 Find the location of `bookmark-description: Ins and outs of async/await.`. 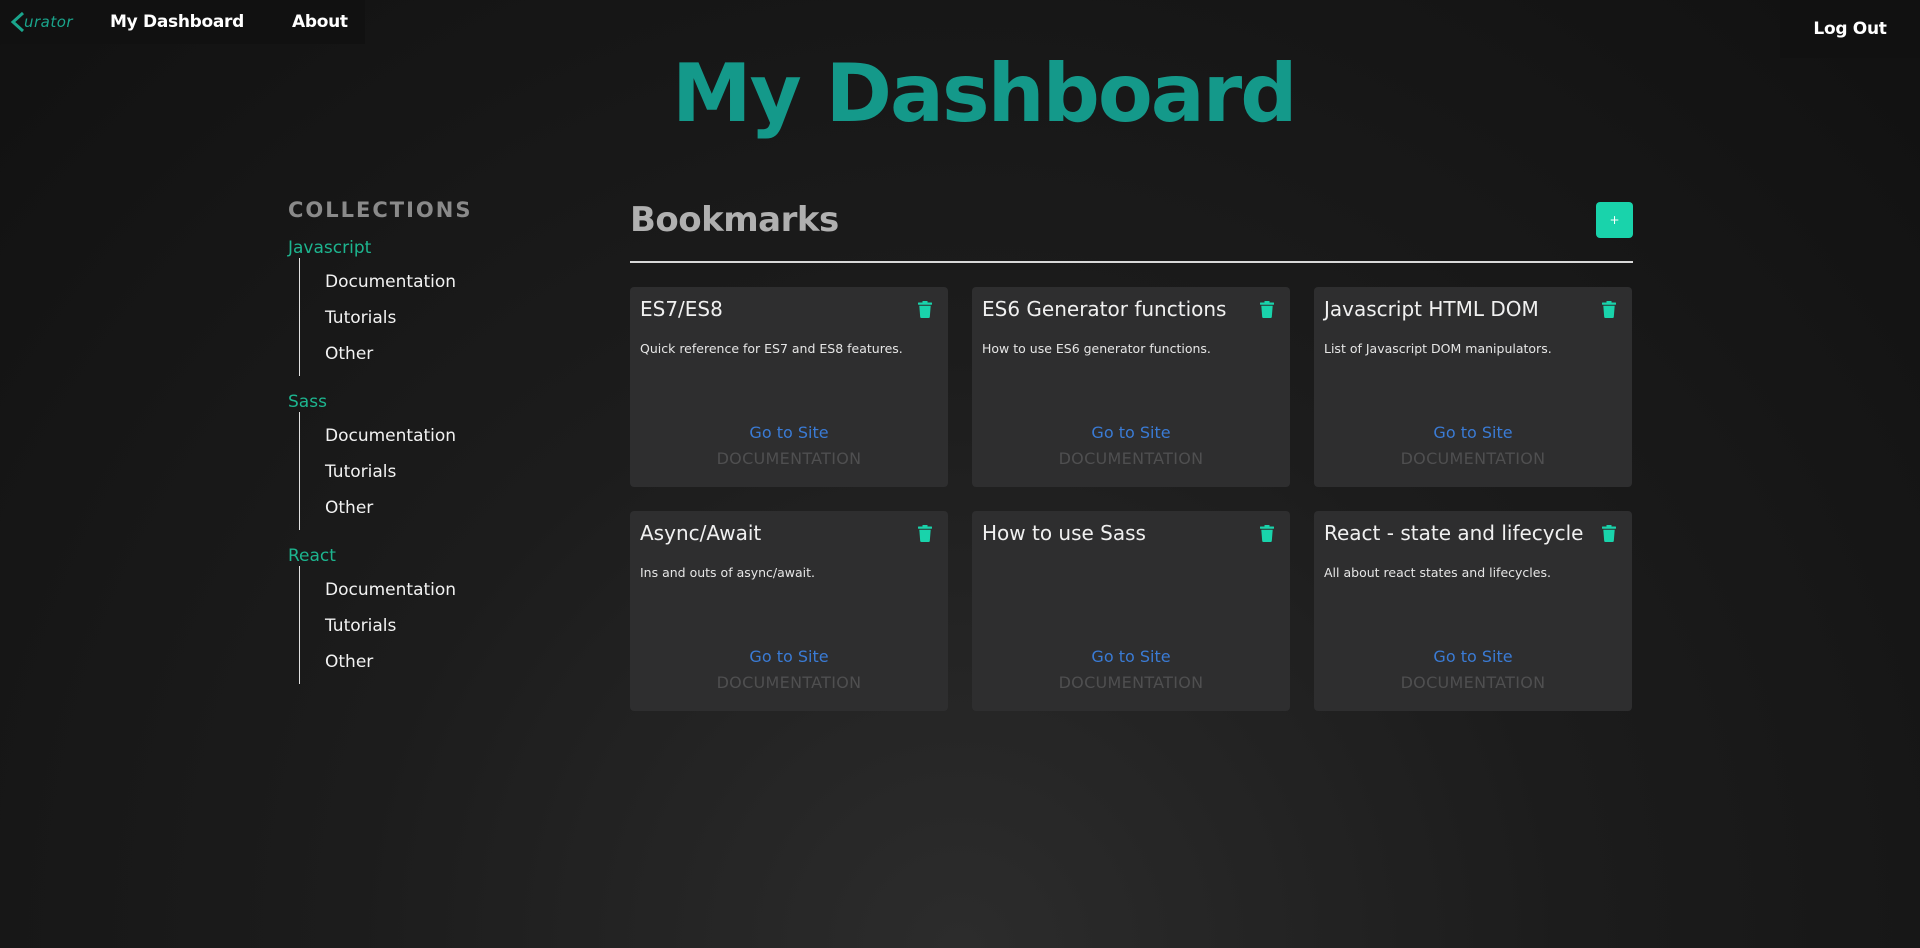

bookmark-description: Ins and outs of async/await. is located at coordinates (728, 572).